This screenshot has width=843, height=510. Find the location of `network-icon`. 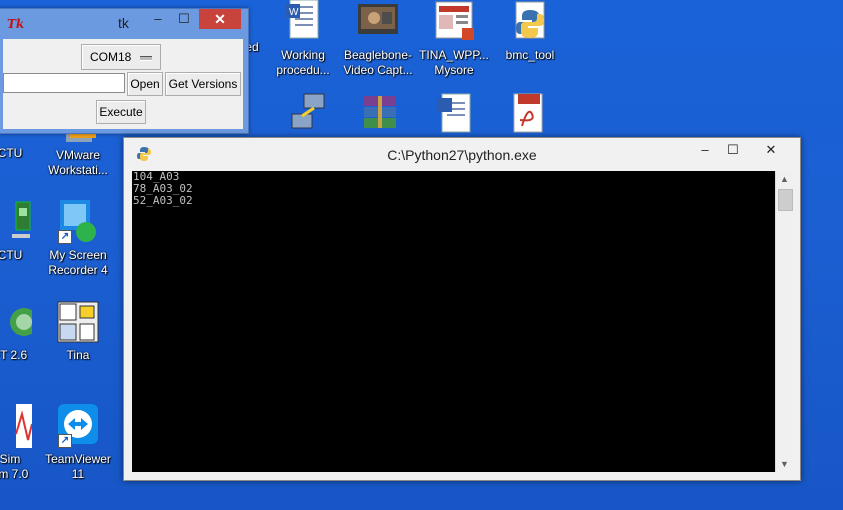

network-icon is located at coordinates (308, 114).